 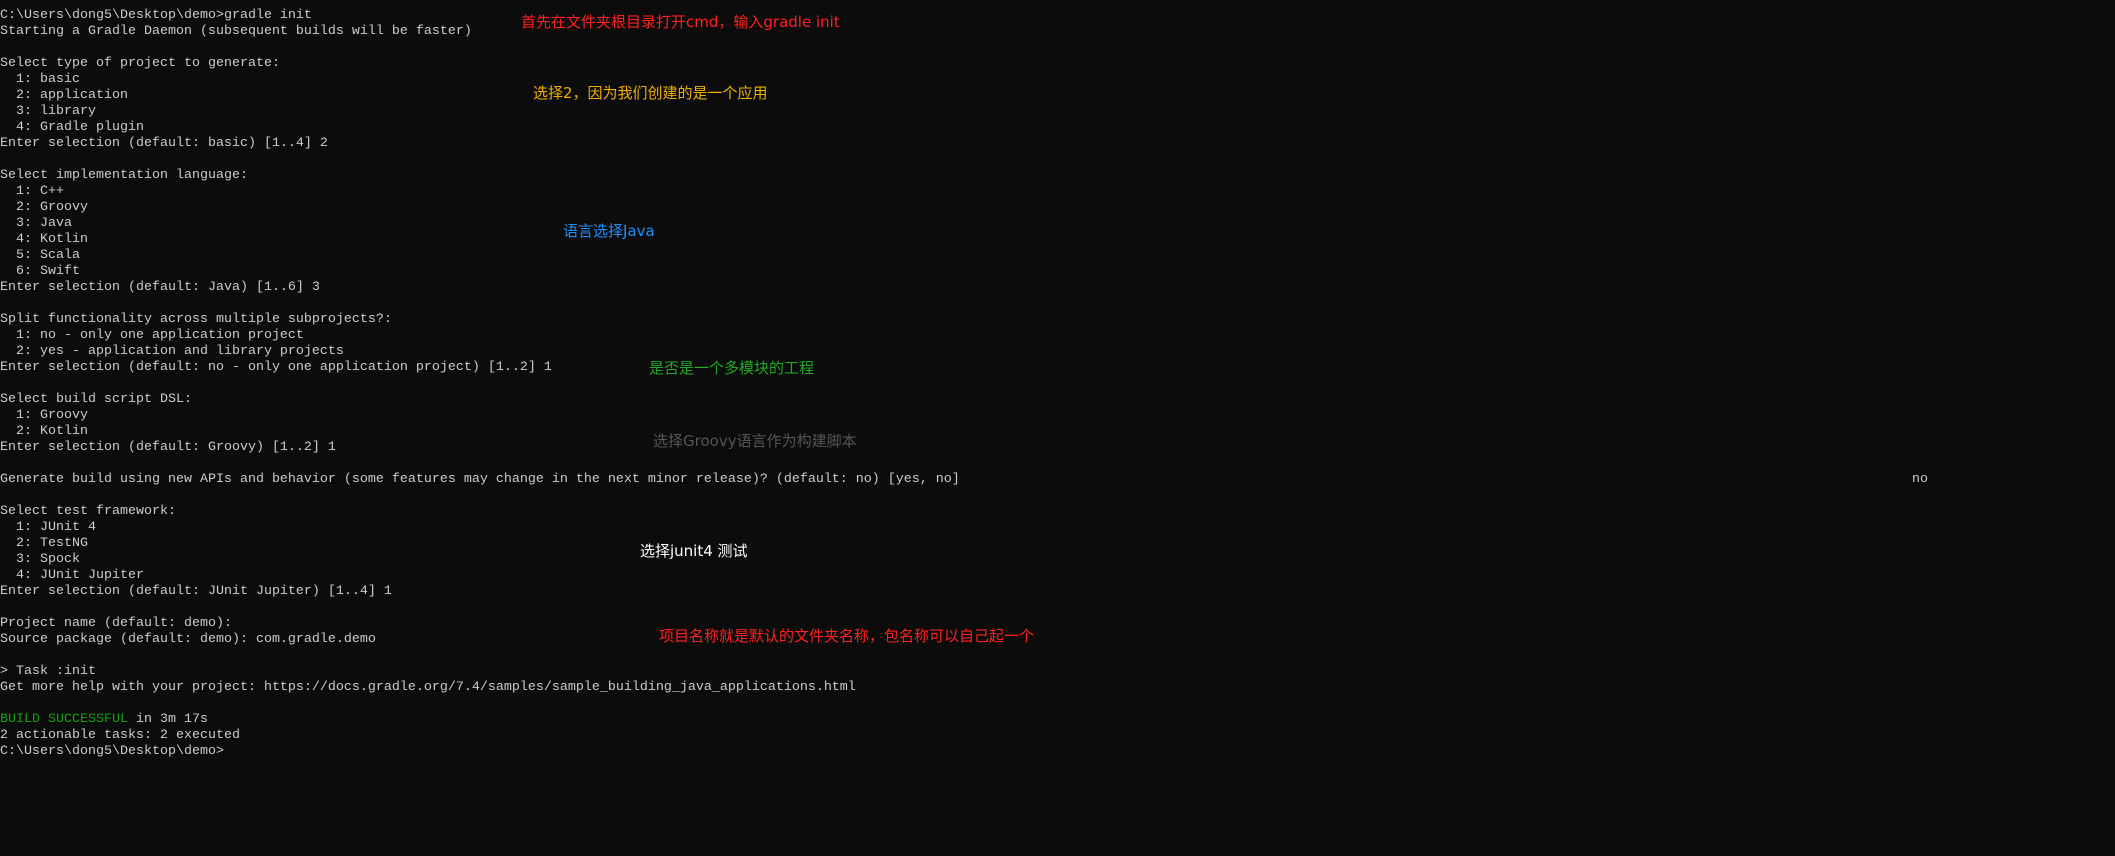 I want to click on terminal-line: 3: Java, so click(x=36, y=223).